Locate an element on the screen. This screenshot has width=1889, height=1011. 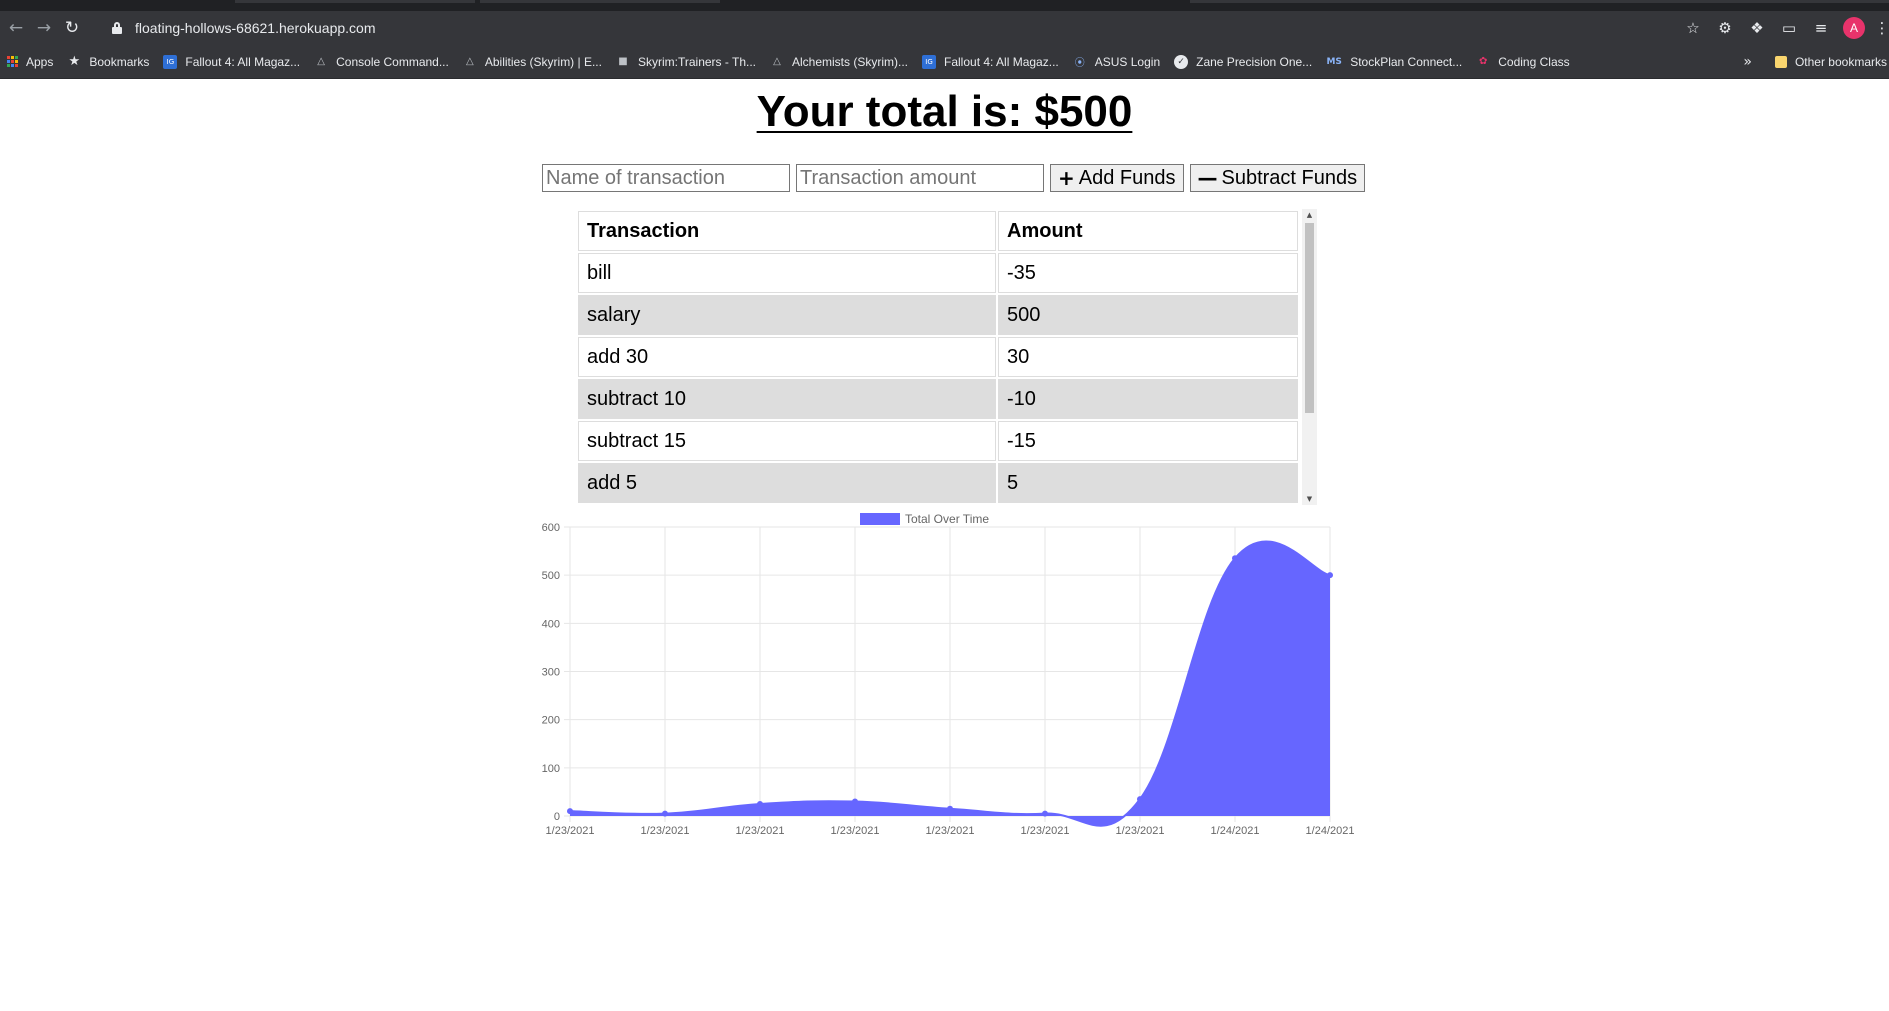
y-tick-label: 300 is located at coordinates (551, 673).